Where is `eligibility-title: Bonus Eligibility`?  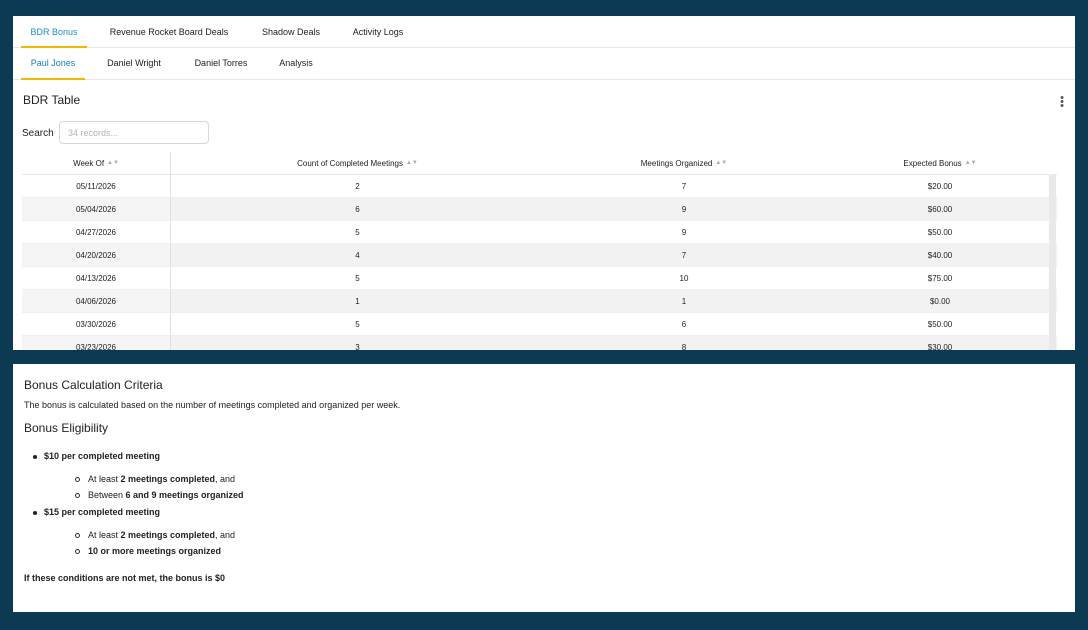
eligibility-title: Bonus Eligibility is located at coordinates (66, 428).